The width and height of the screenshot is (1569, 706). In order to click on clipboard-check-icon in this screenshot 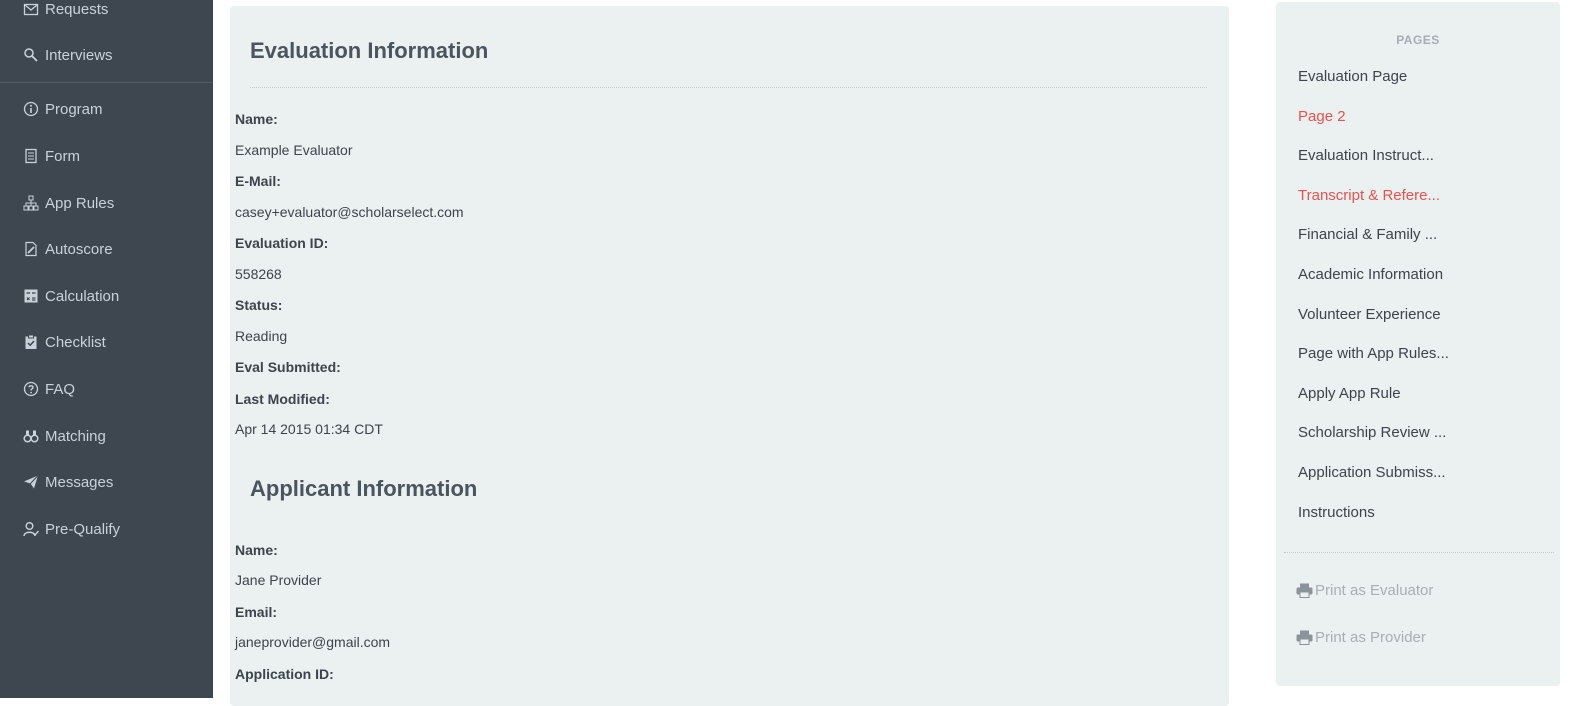, I will do `click(31, 342)`.